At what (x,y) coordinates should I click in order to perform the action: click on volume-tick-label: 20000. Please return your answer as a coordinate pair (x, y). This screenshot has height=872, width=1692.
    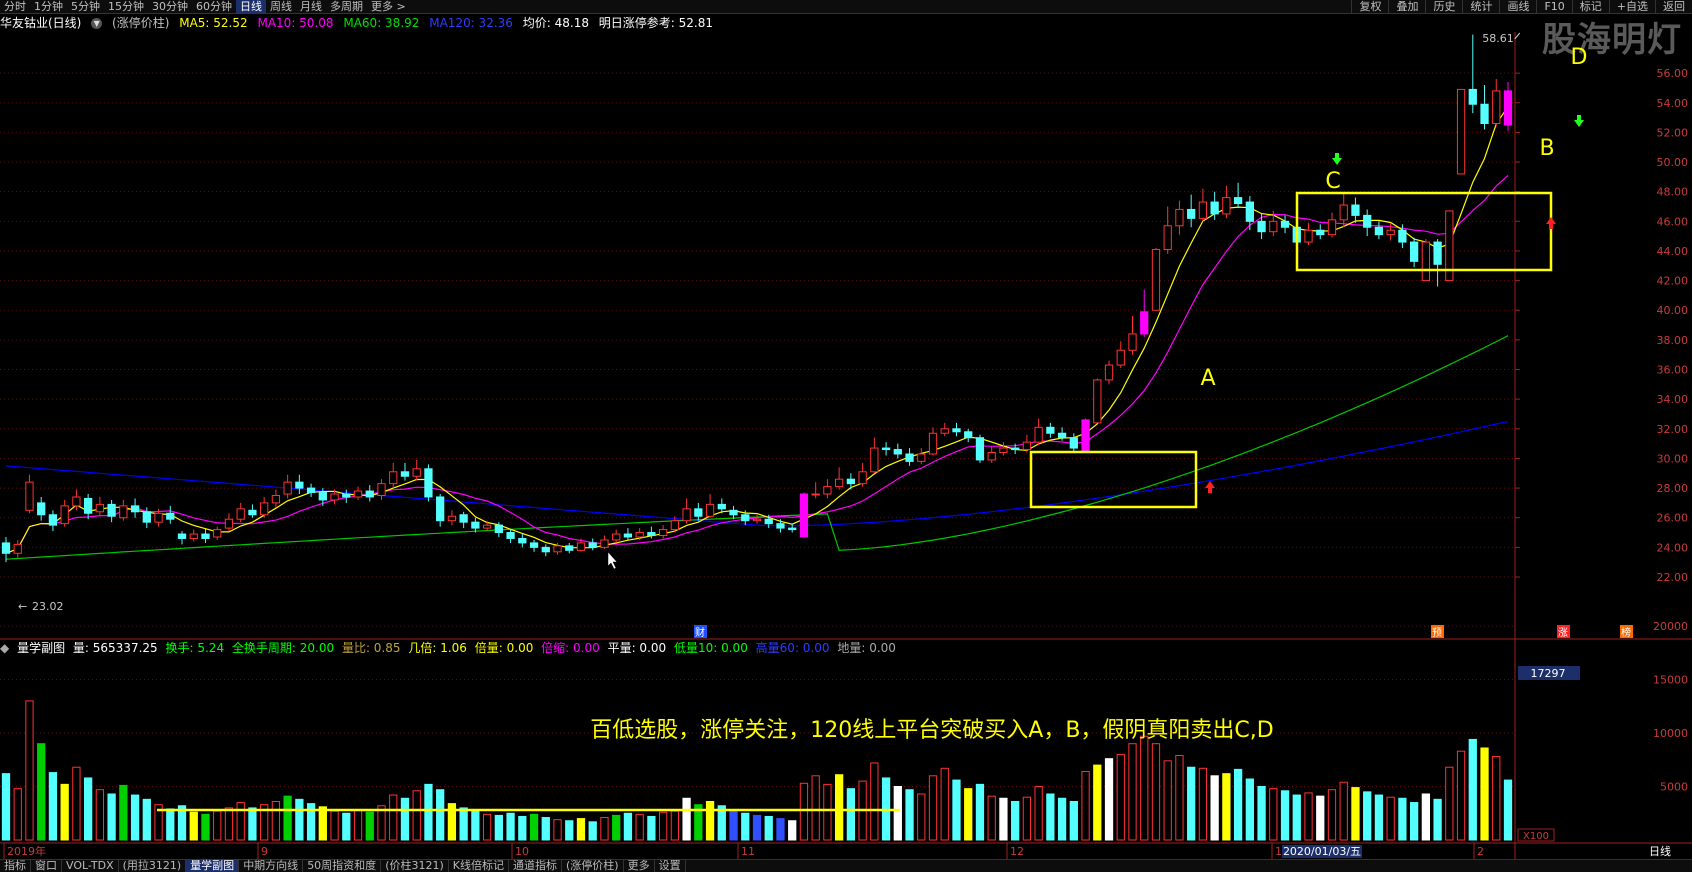
    Looking at the image, I should click on (1670, 626).